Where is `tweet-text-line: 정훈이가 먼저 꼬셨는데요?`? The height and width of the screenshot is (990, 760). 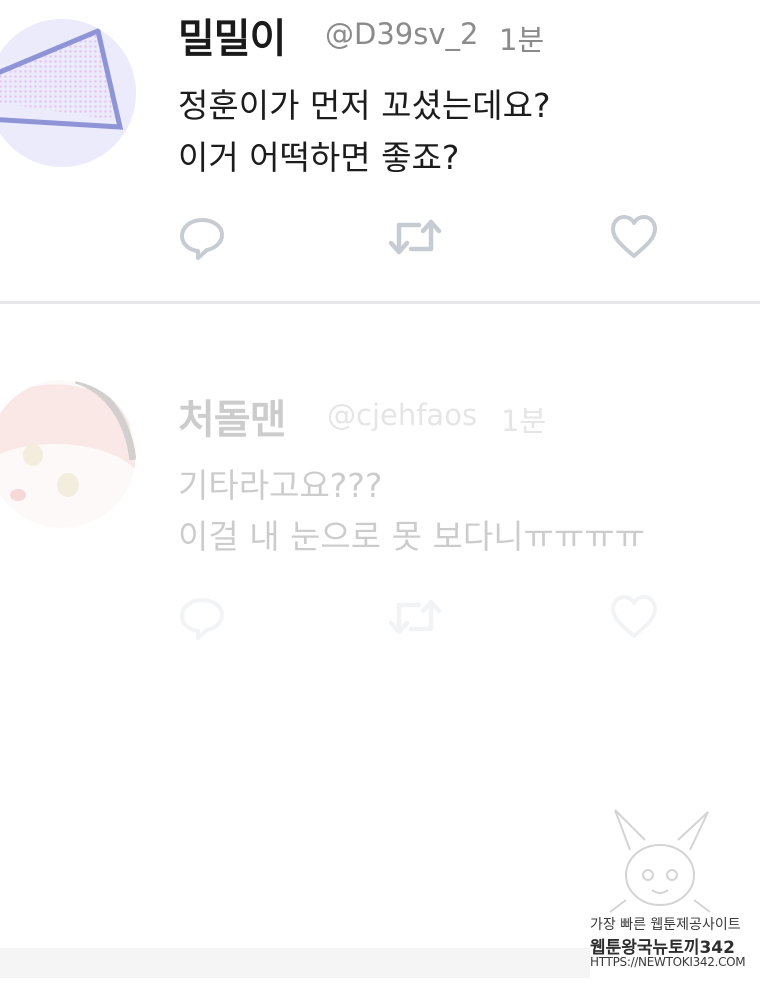 tweet-text-line: 정훈이가 먼저 꼬셨는데요? is located at coordinates (364, 105).